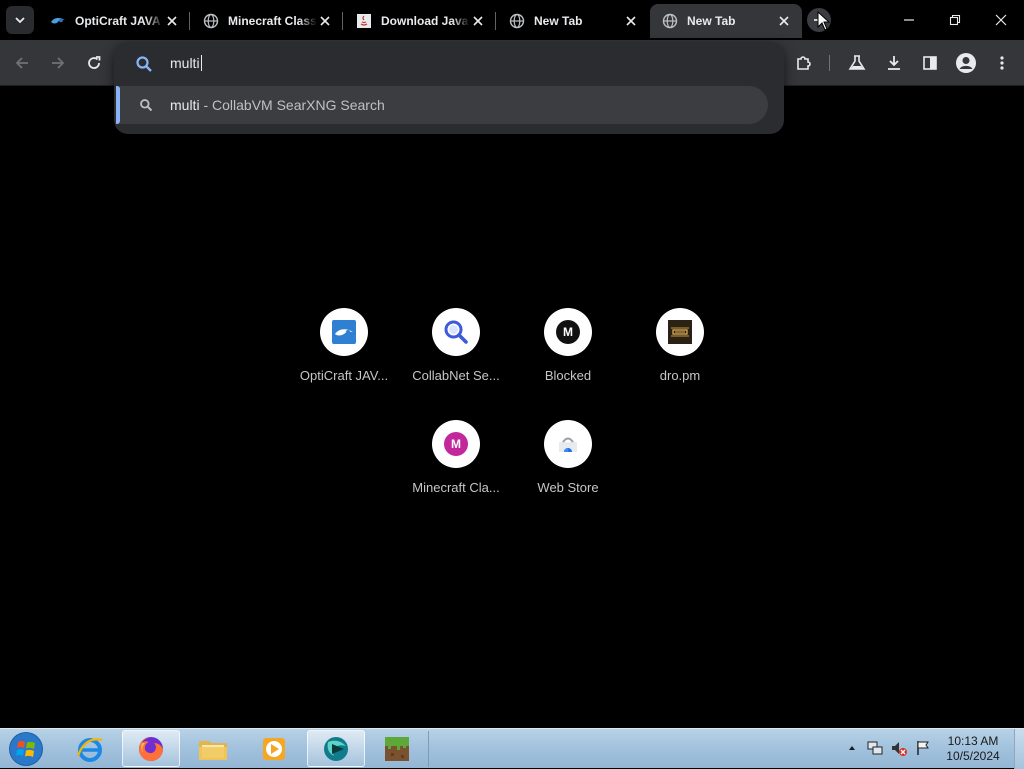 This screenshot has width=1024, height=769. I want to click on show-hidden-icons-button, so click(852, 748).